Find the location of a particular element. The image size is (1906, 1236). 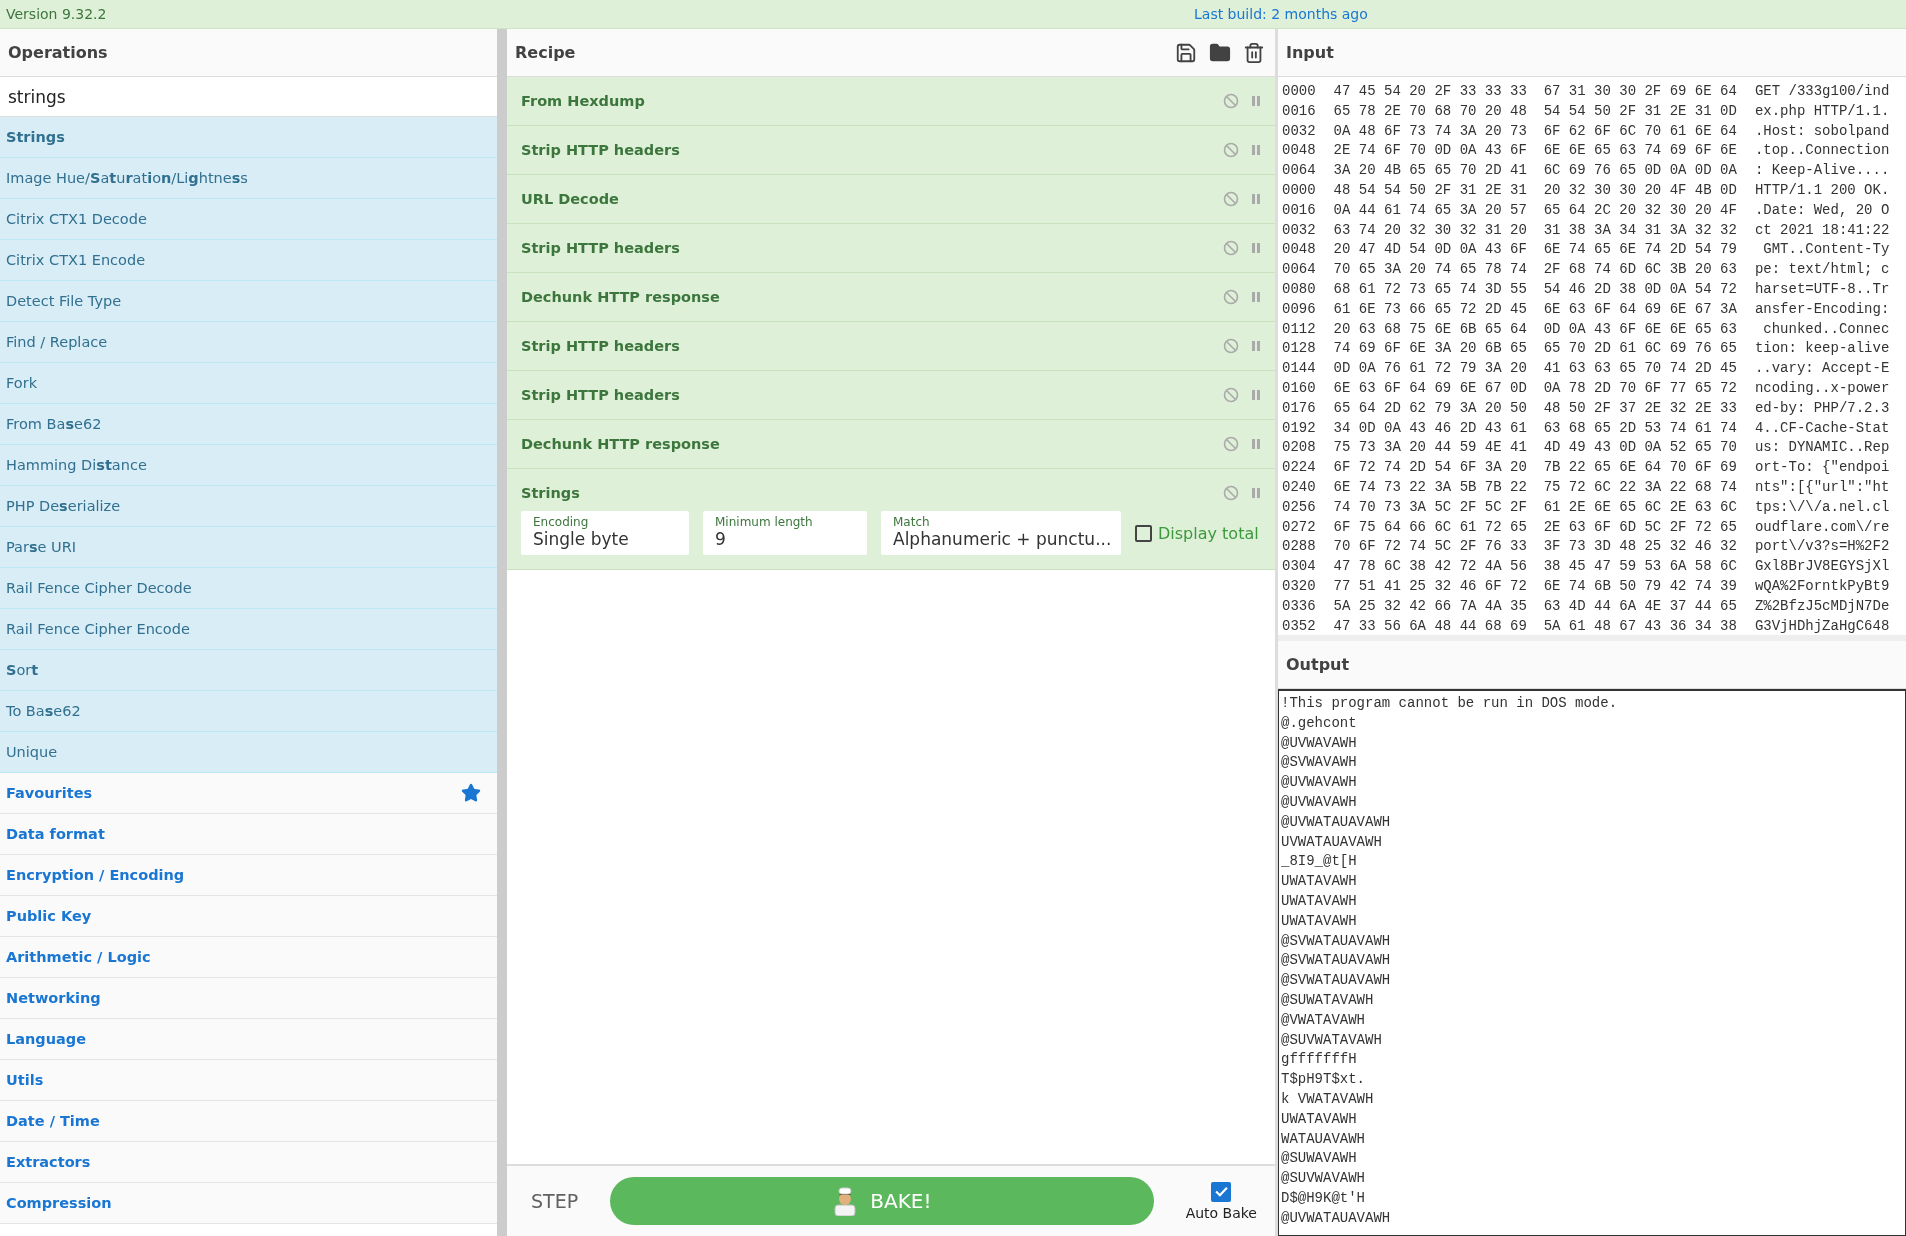

hex-bytes: 5A 25 32 42 66 7A 4A 35 63 4D 44 6A 4E 37 44 65 is located at coordinates (1535, 606).